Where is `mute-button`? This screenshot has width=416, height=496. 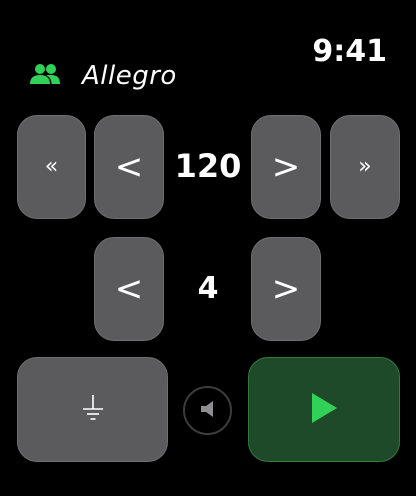
mute-button is located at coordinates (207, 410).